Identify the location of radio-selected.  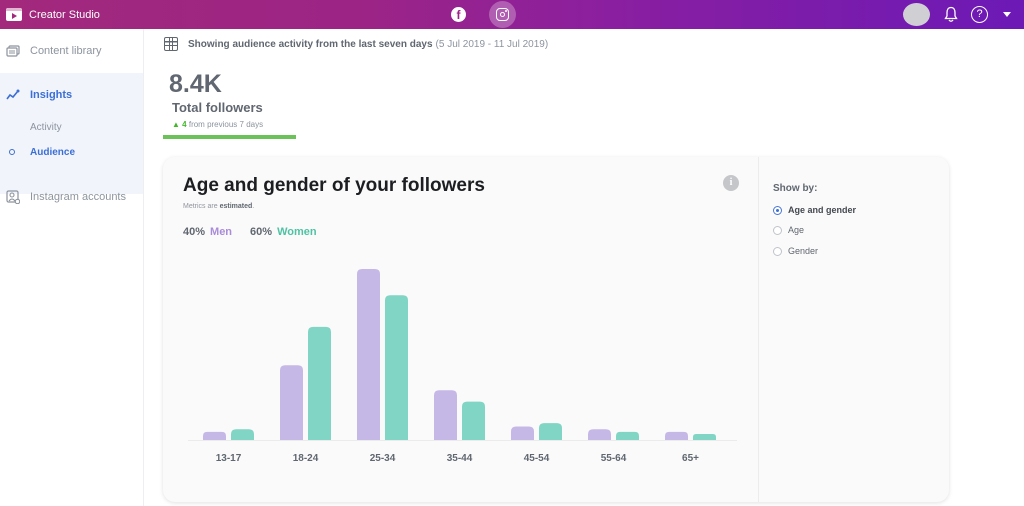
(777, 210).